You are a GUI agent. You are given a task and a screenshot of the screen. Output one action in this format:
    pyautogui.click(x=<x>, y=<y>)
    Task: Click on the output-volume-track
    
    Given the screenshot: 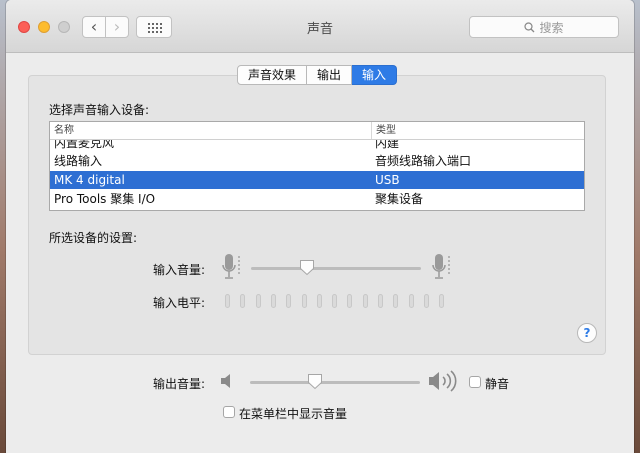 What is the action you would take?
    pyautogui.click(x=335, y=382)
    